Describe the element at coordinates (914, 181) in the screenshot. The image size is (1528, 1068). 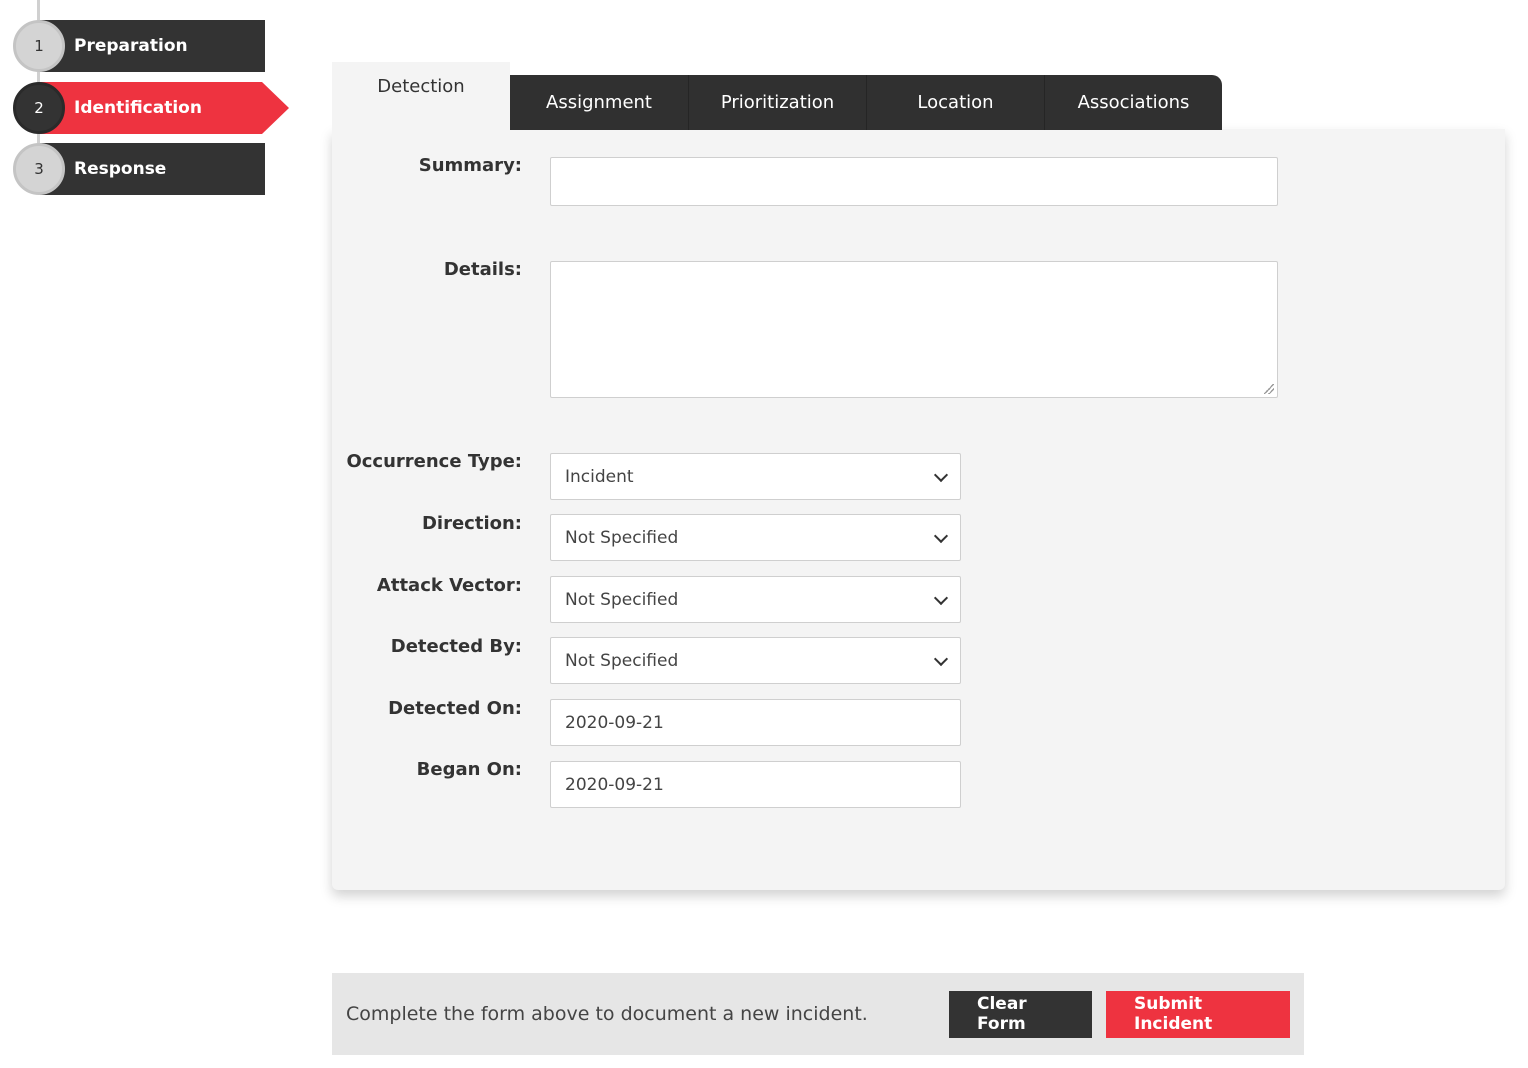
I see `summary-input` at that location.